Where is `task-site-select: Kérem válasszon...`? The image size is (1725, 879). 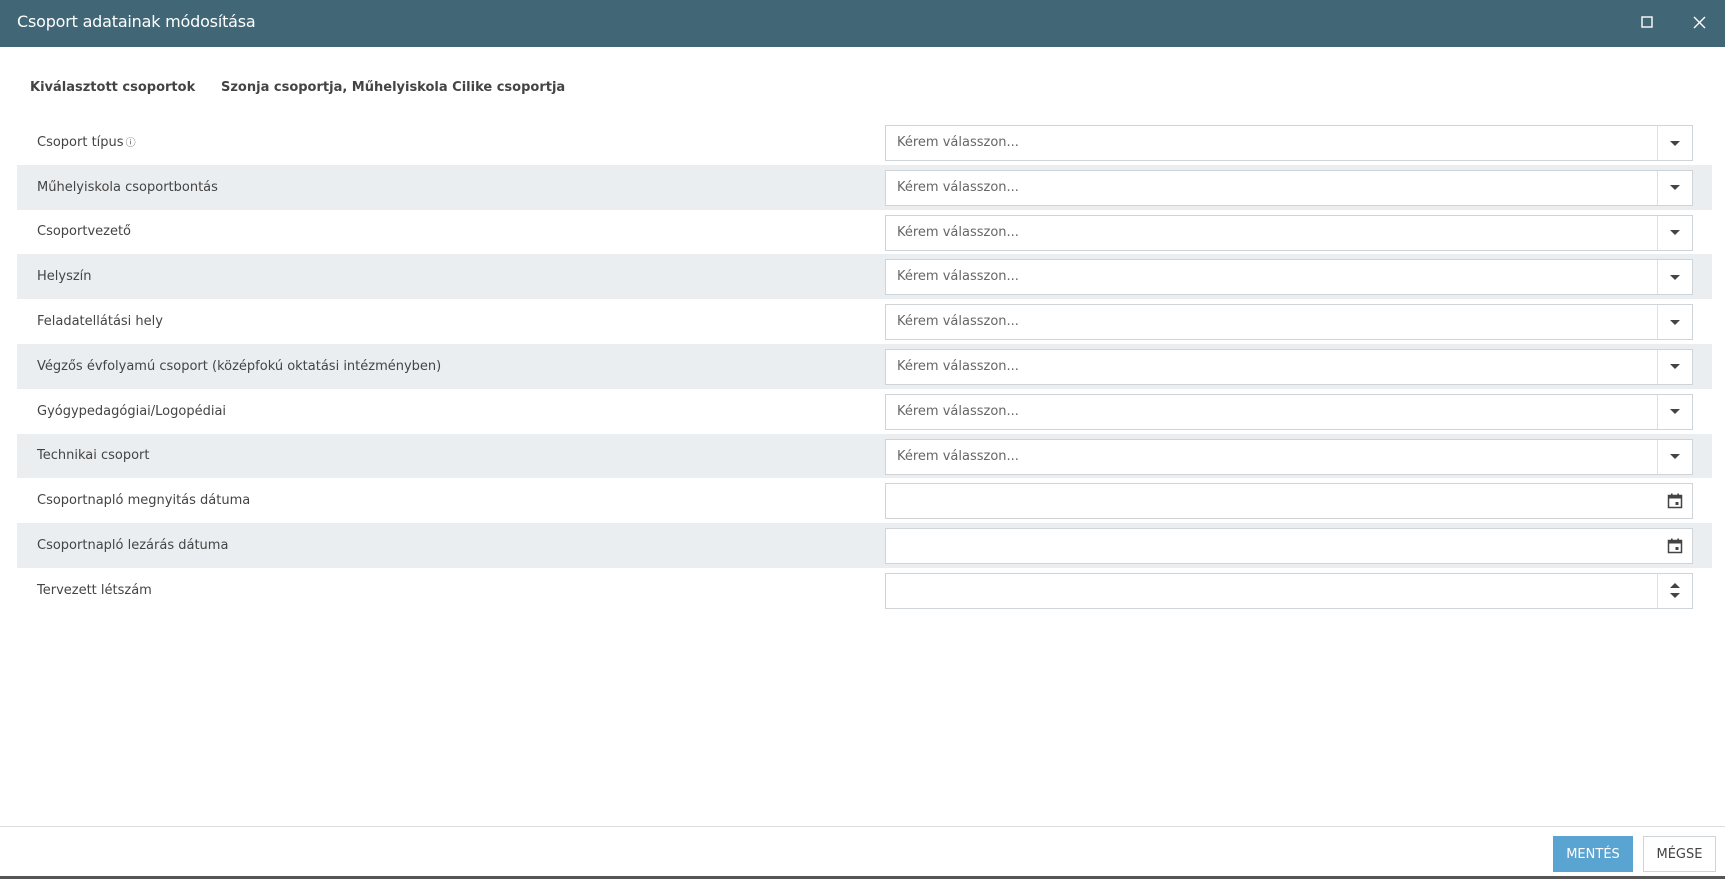 task-site-select: Kérem válasszon... is located at coordinates (1289, 322).